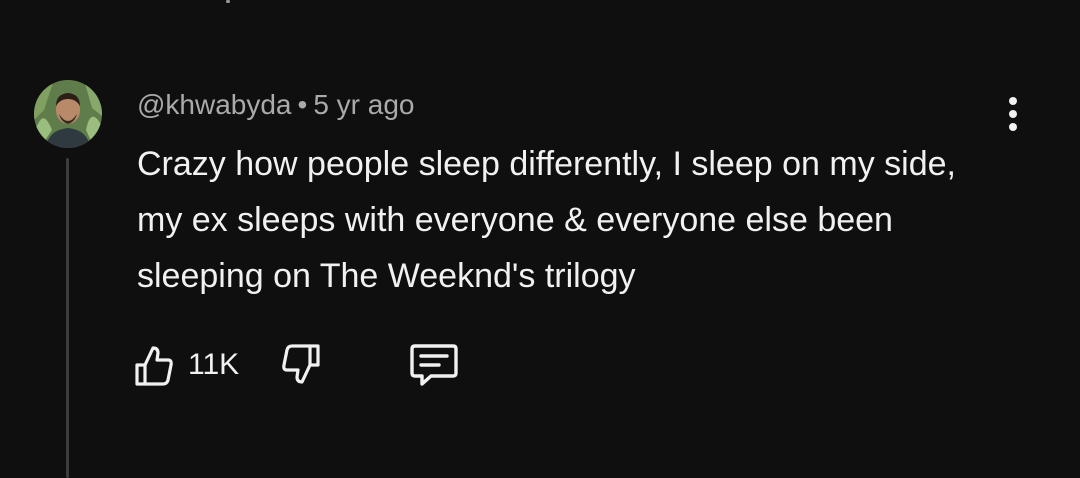  What do you see at coordinates (228, 1) in the screenshot?
I see `previous-content-edge` at bounding box center [228, 1].